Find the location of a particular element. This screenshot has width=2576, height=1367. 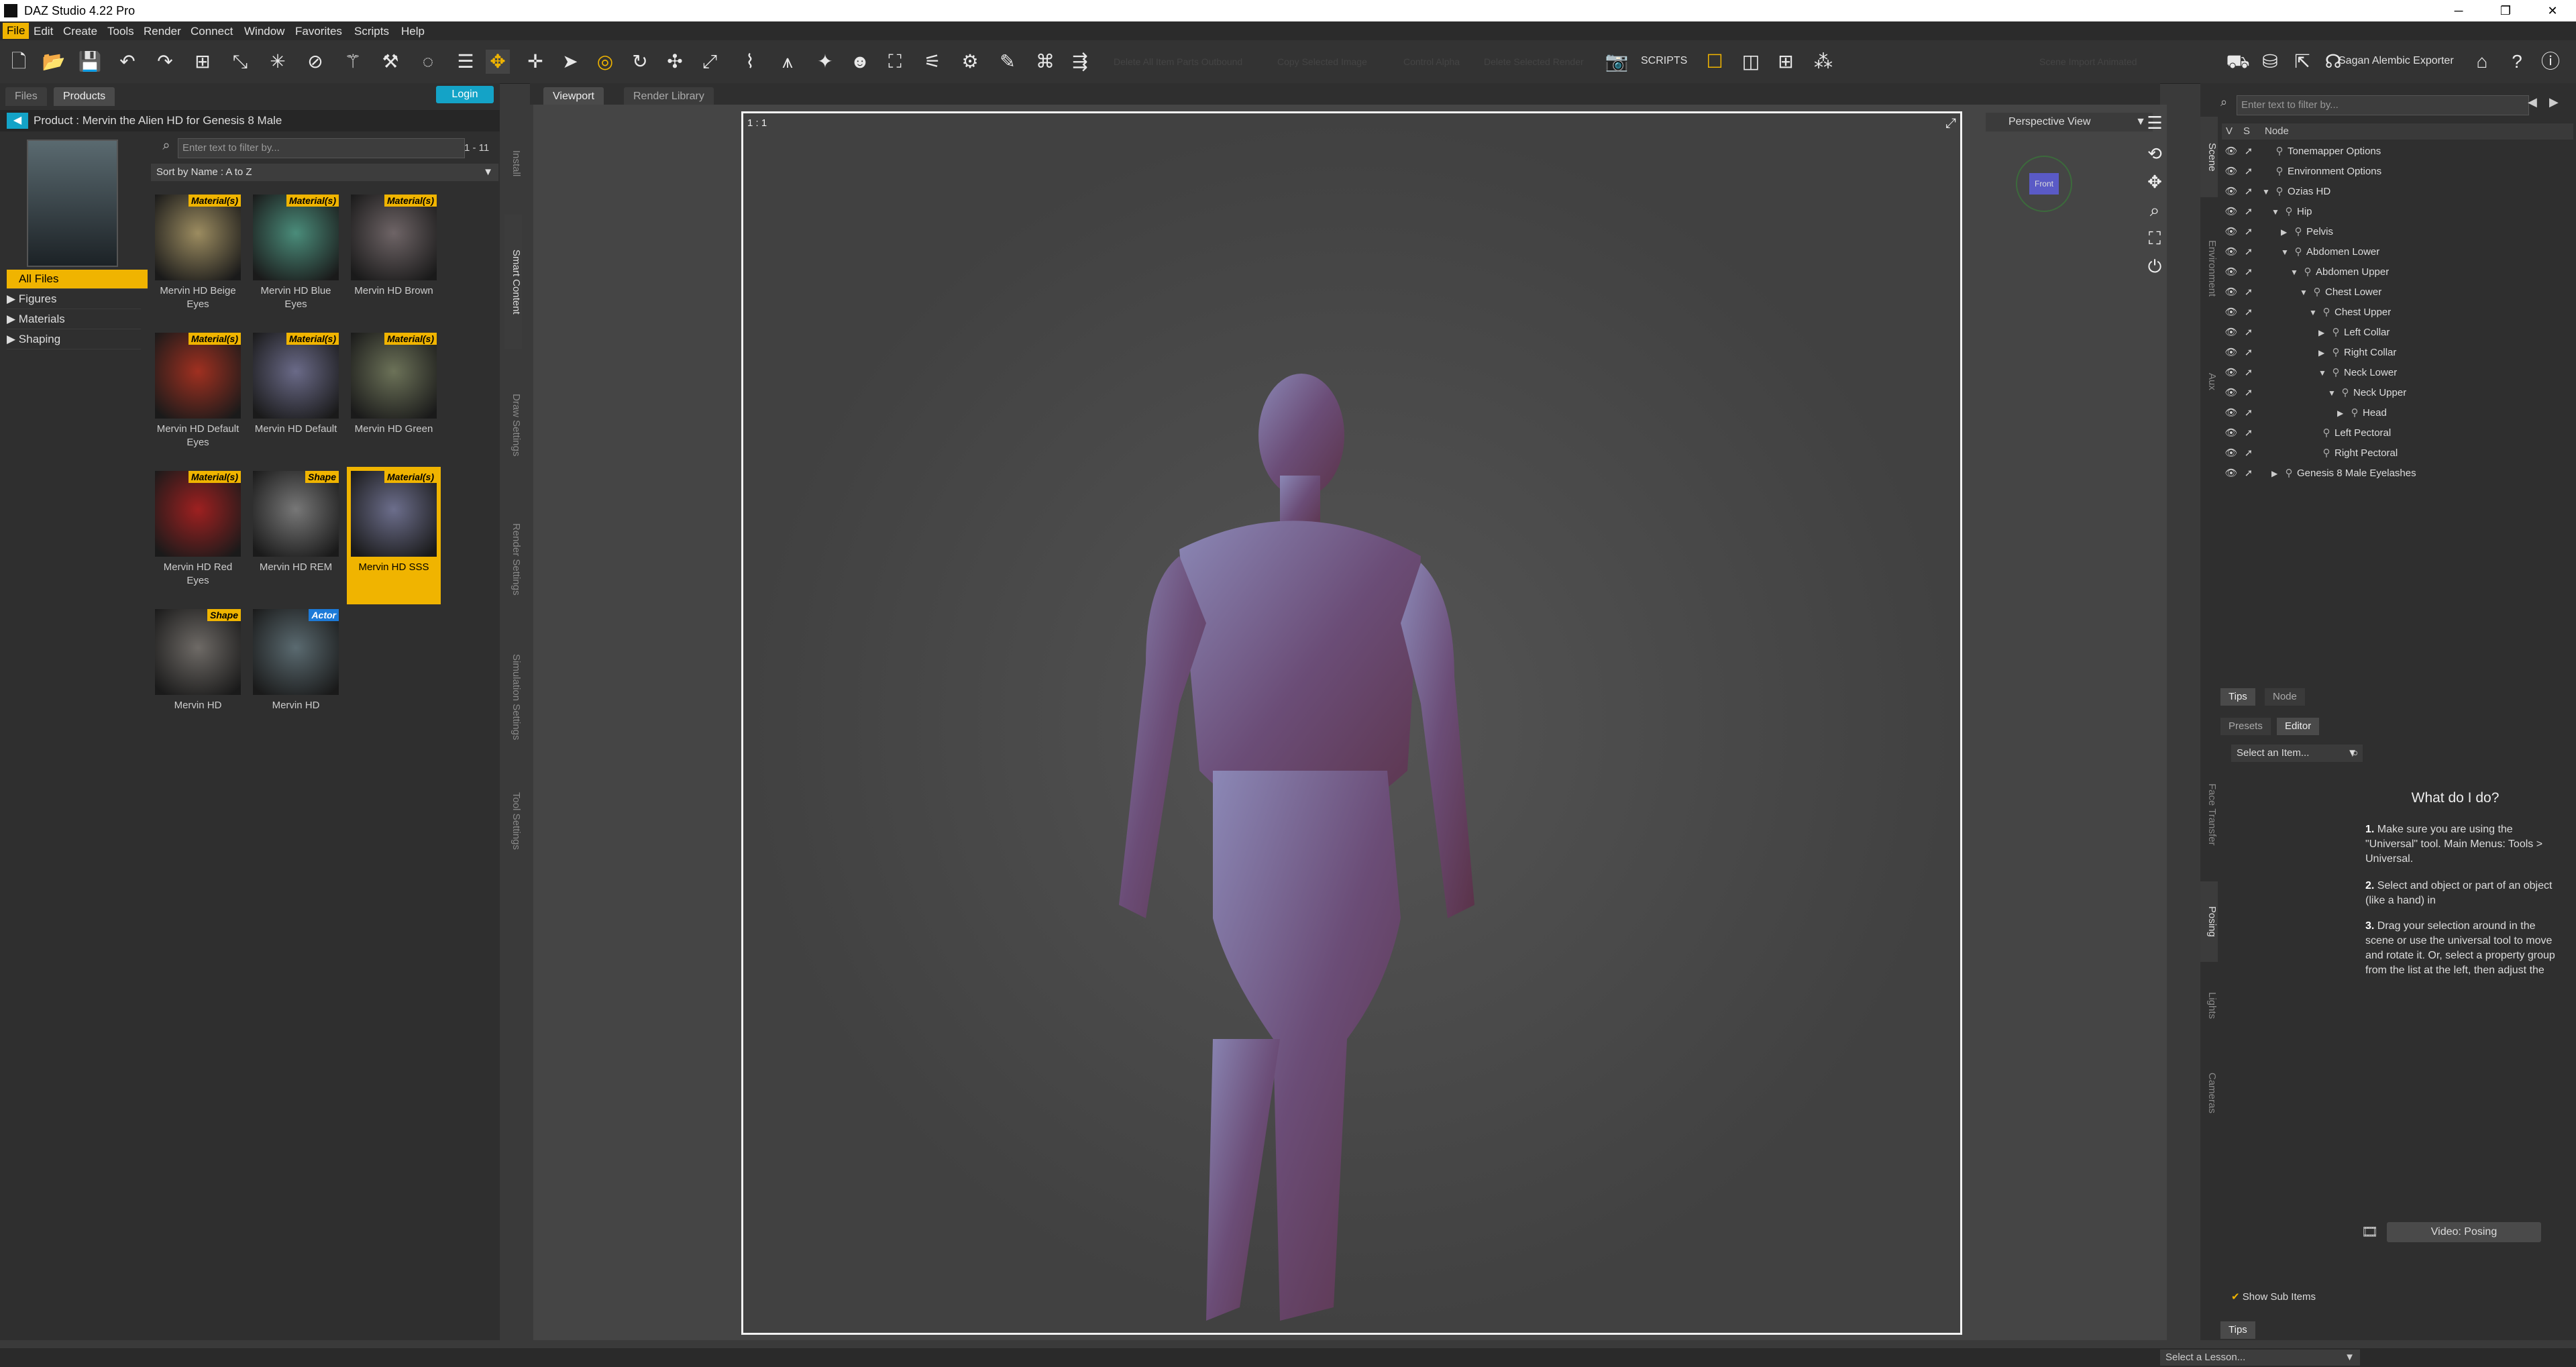

scene-tree-row: 👁 ➚ ▼ ⚲ Hip is located at coordinates (2397, 212).